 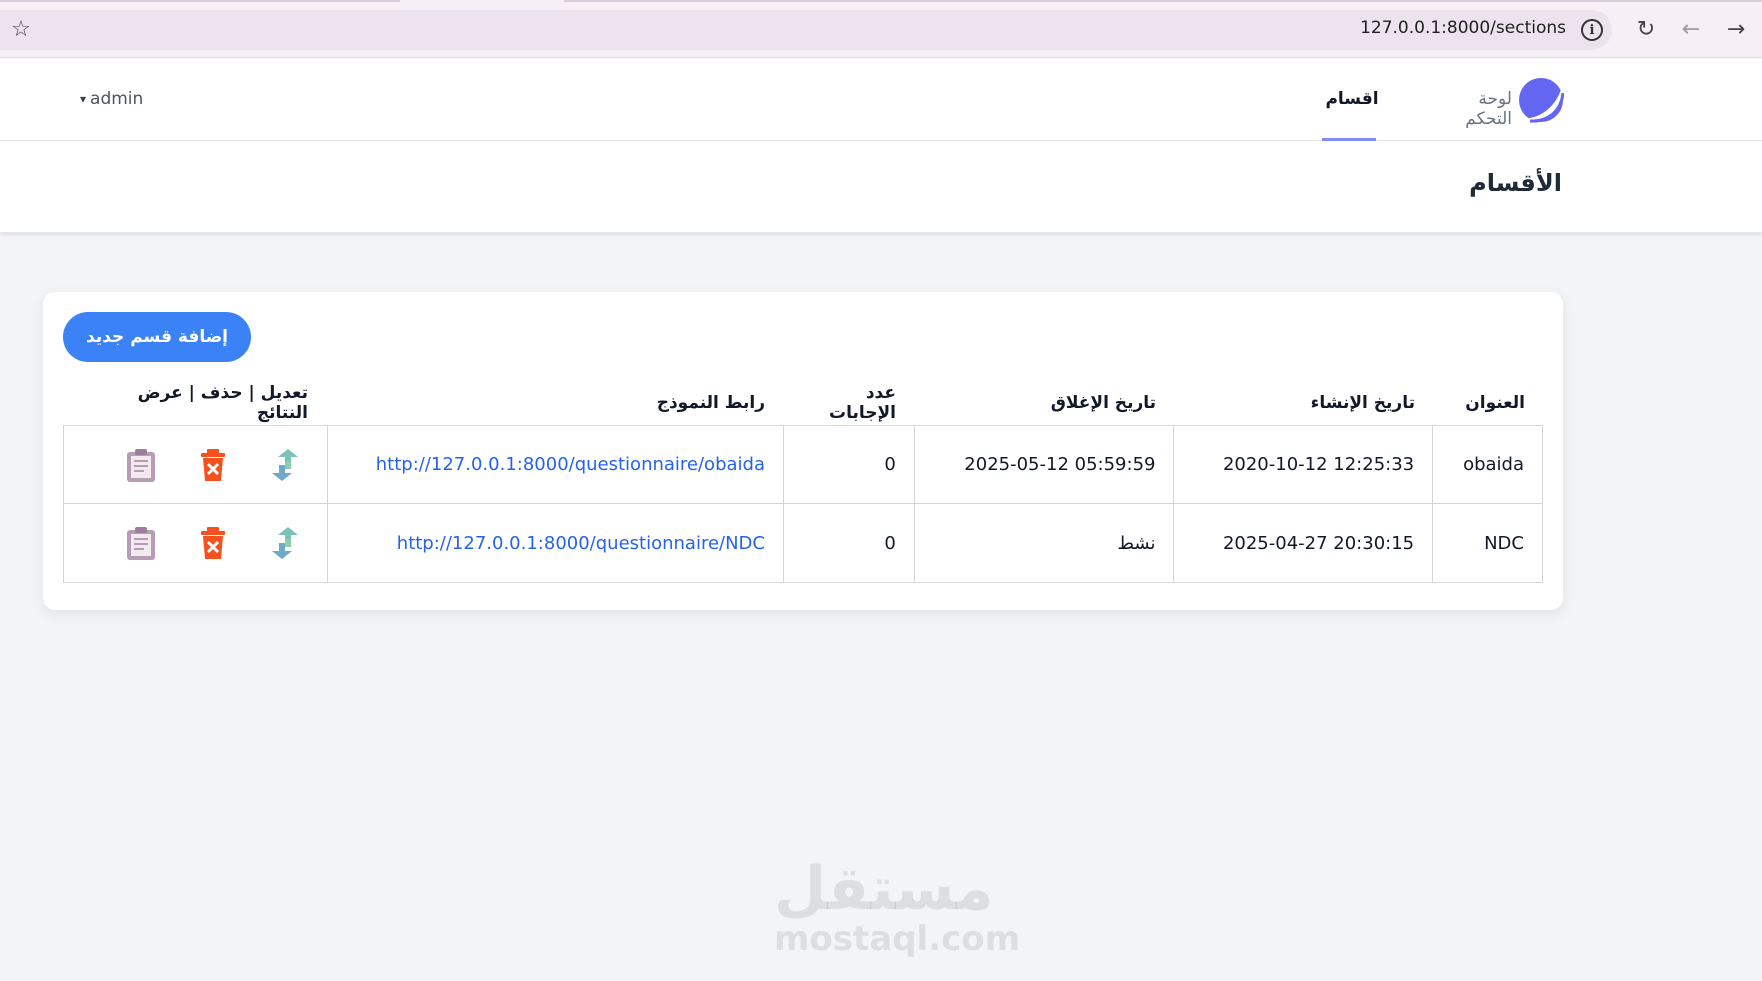 I want to click on header-closed: تاريخ الإغلاق, so click(x=1103, y=402).